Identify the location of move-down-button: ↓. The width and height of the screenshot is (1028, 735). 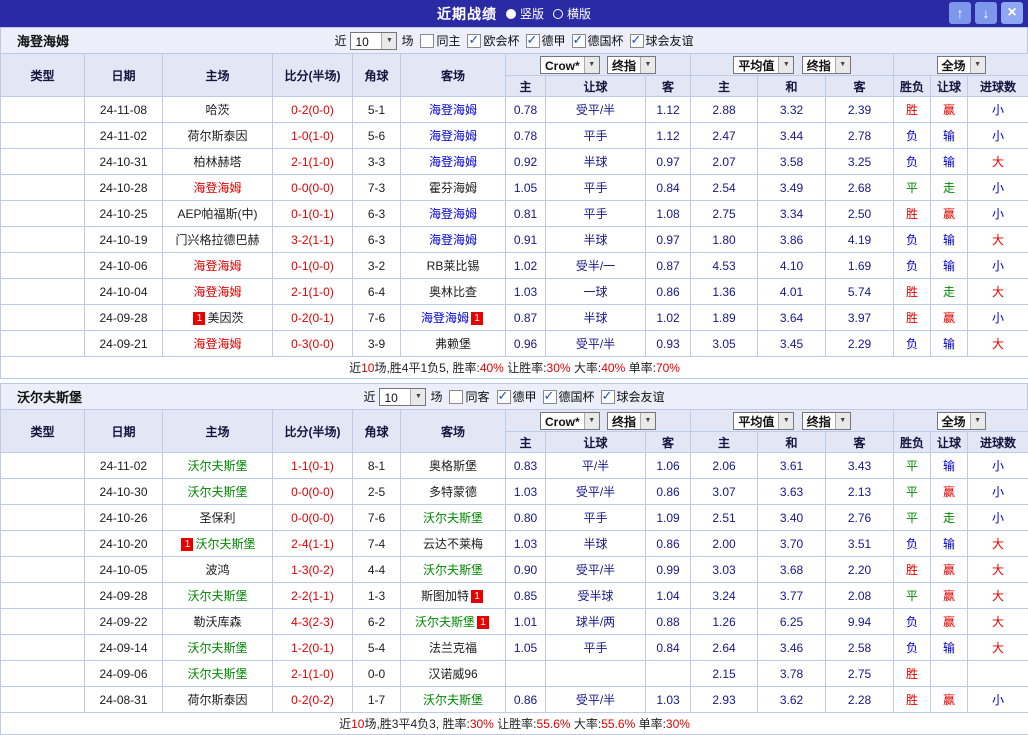
(986, 13).